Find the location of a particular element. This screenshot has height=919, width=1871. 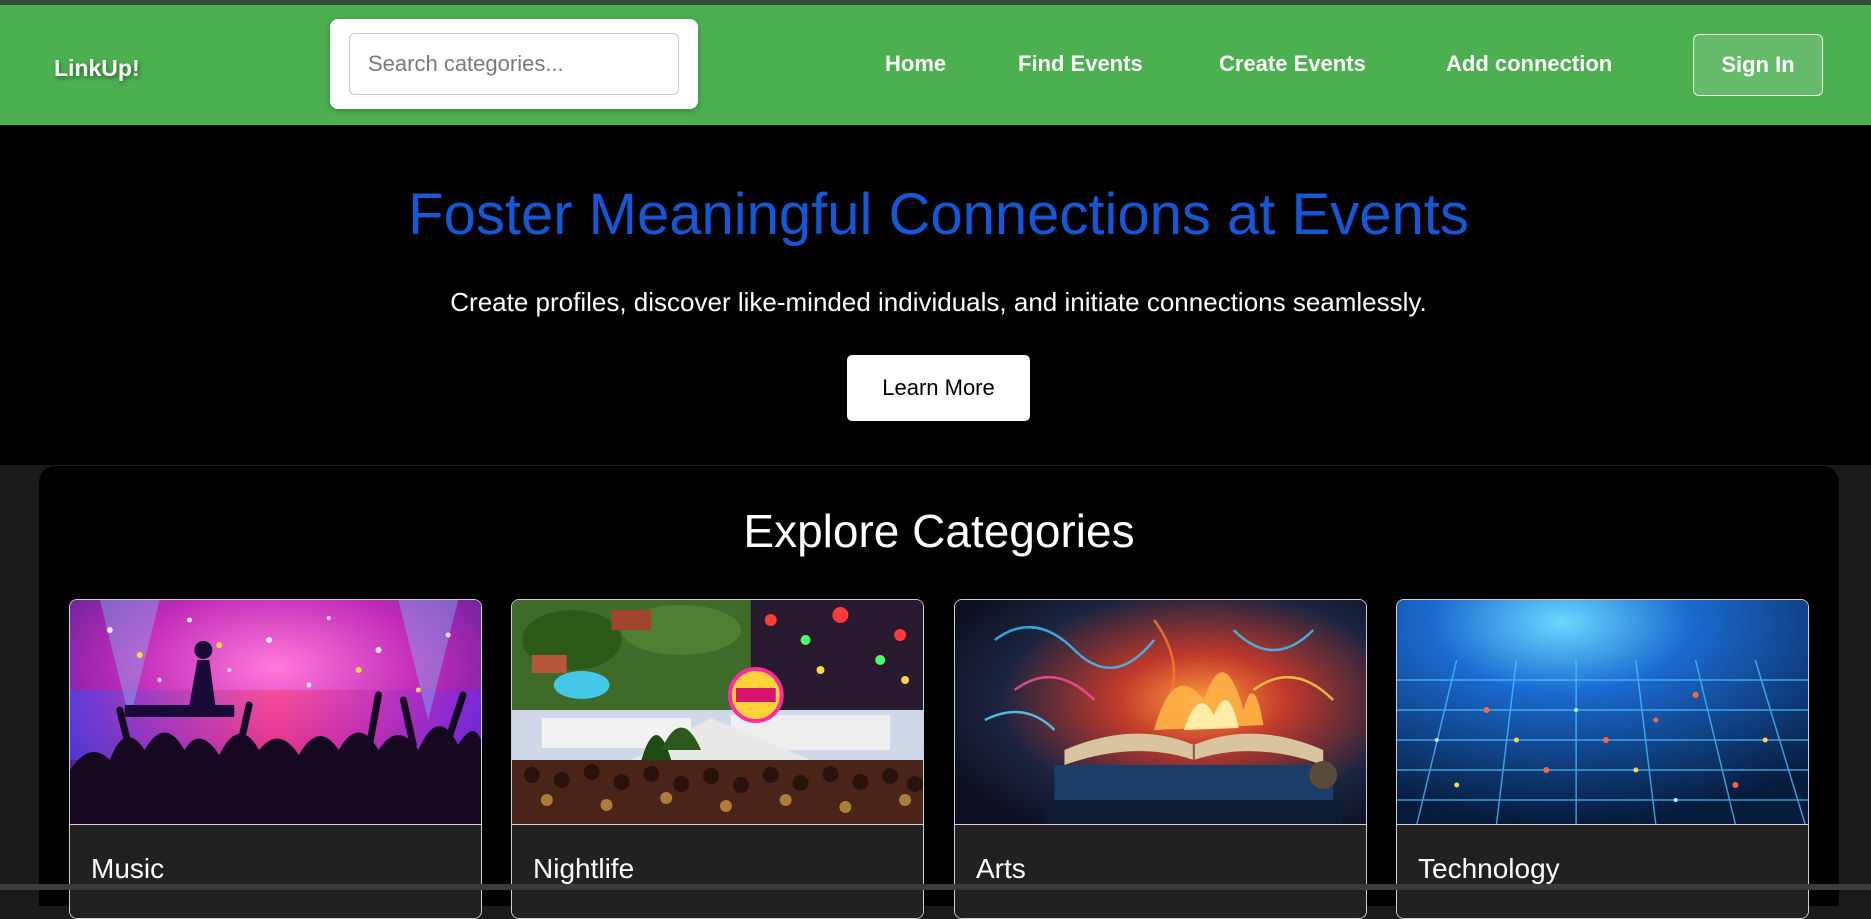

card-body: Music is located at coordinates (275, 871).